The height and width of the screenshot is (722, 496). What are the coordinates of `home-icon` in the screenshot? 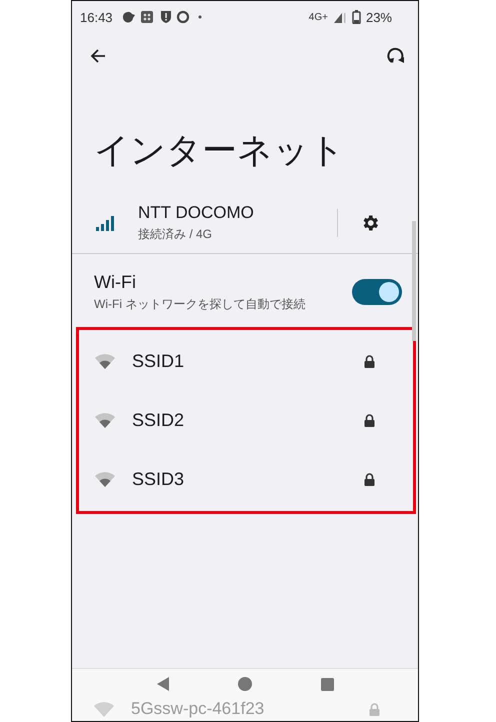 It's located at (245, 684).